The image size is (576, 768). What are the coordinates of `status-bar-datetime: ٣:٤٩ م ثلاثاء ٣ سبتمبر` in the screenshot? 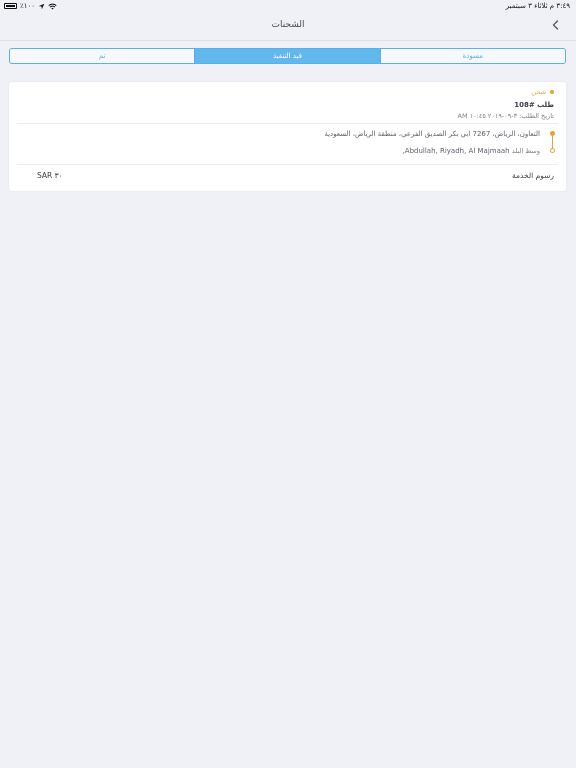 It's located at (537, 6).